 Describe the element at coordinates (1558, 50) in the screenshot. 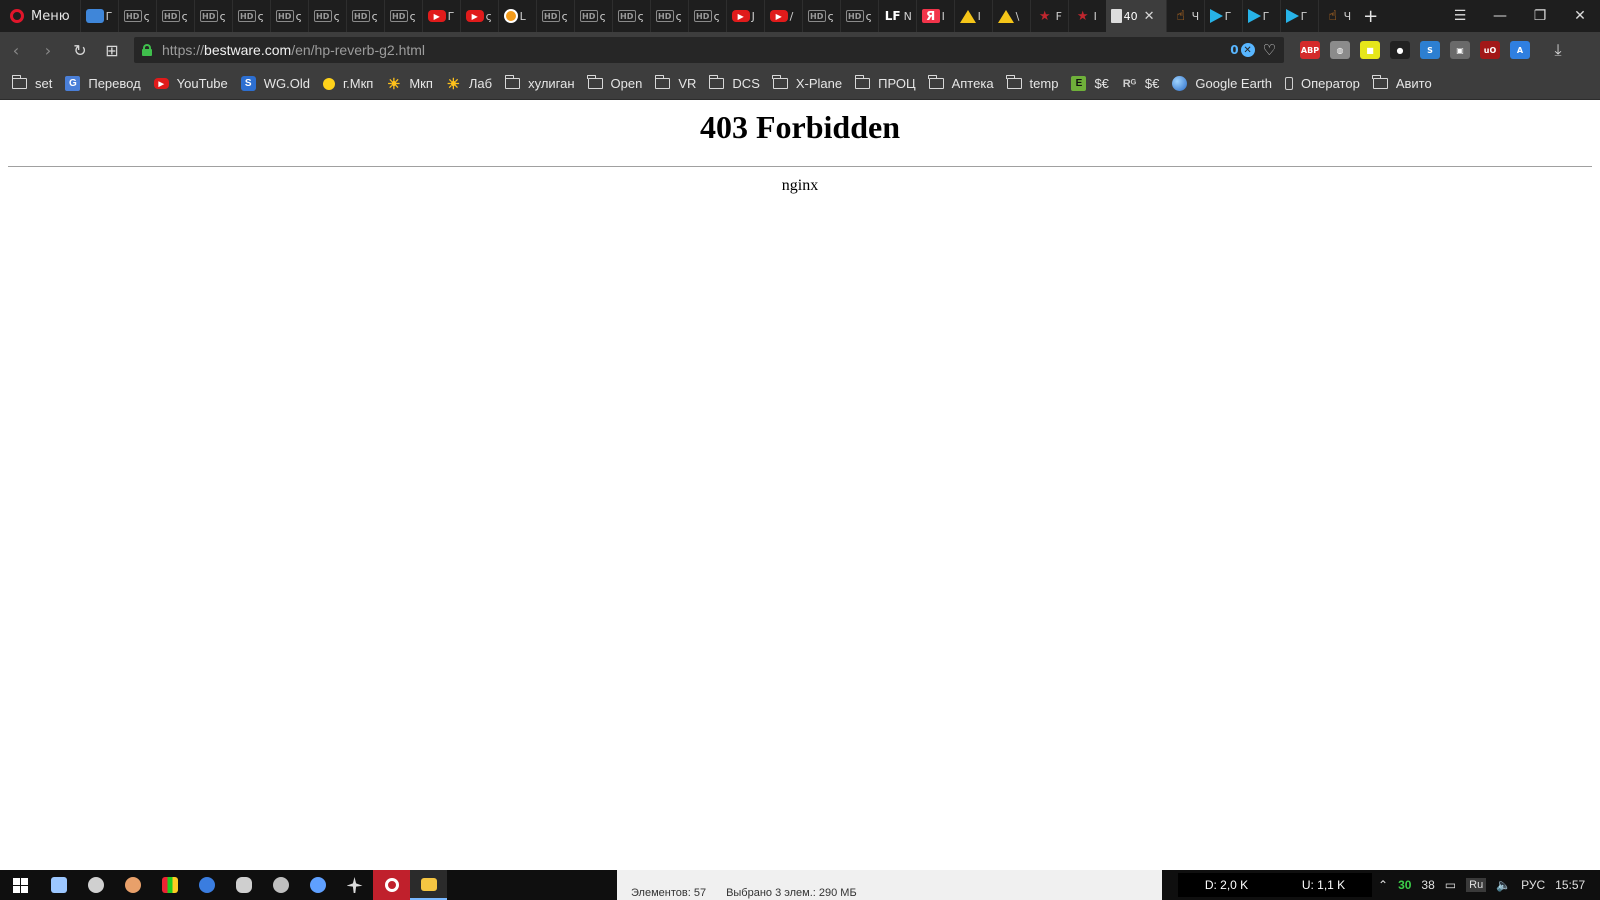

I see `download-icon: ⤓` at that location.